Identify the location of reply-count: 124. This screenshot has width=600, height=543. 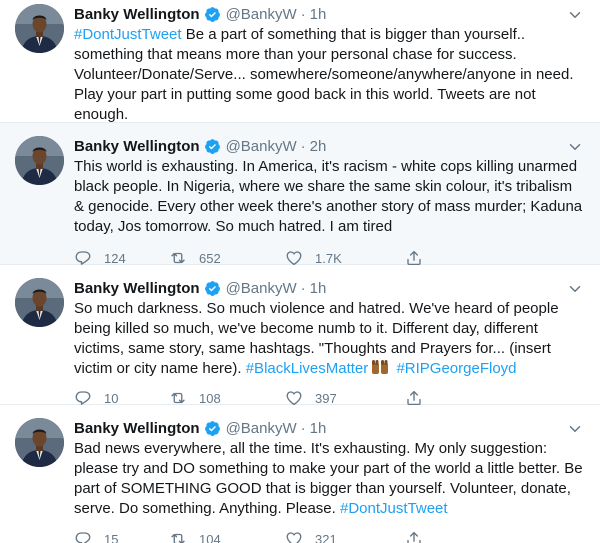
(115, 258).